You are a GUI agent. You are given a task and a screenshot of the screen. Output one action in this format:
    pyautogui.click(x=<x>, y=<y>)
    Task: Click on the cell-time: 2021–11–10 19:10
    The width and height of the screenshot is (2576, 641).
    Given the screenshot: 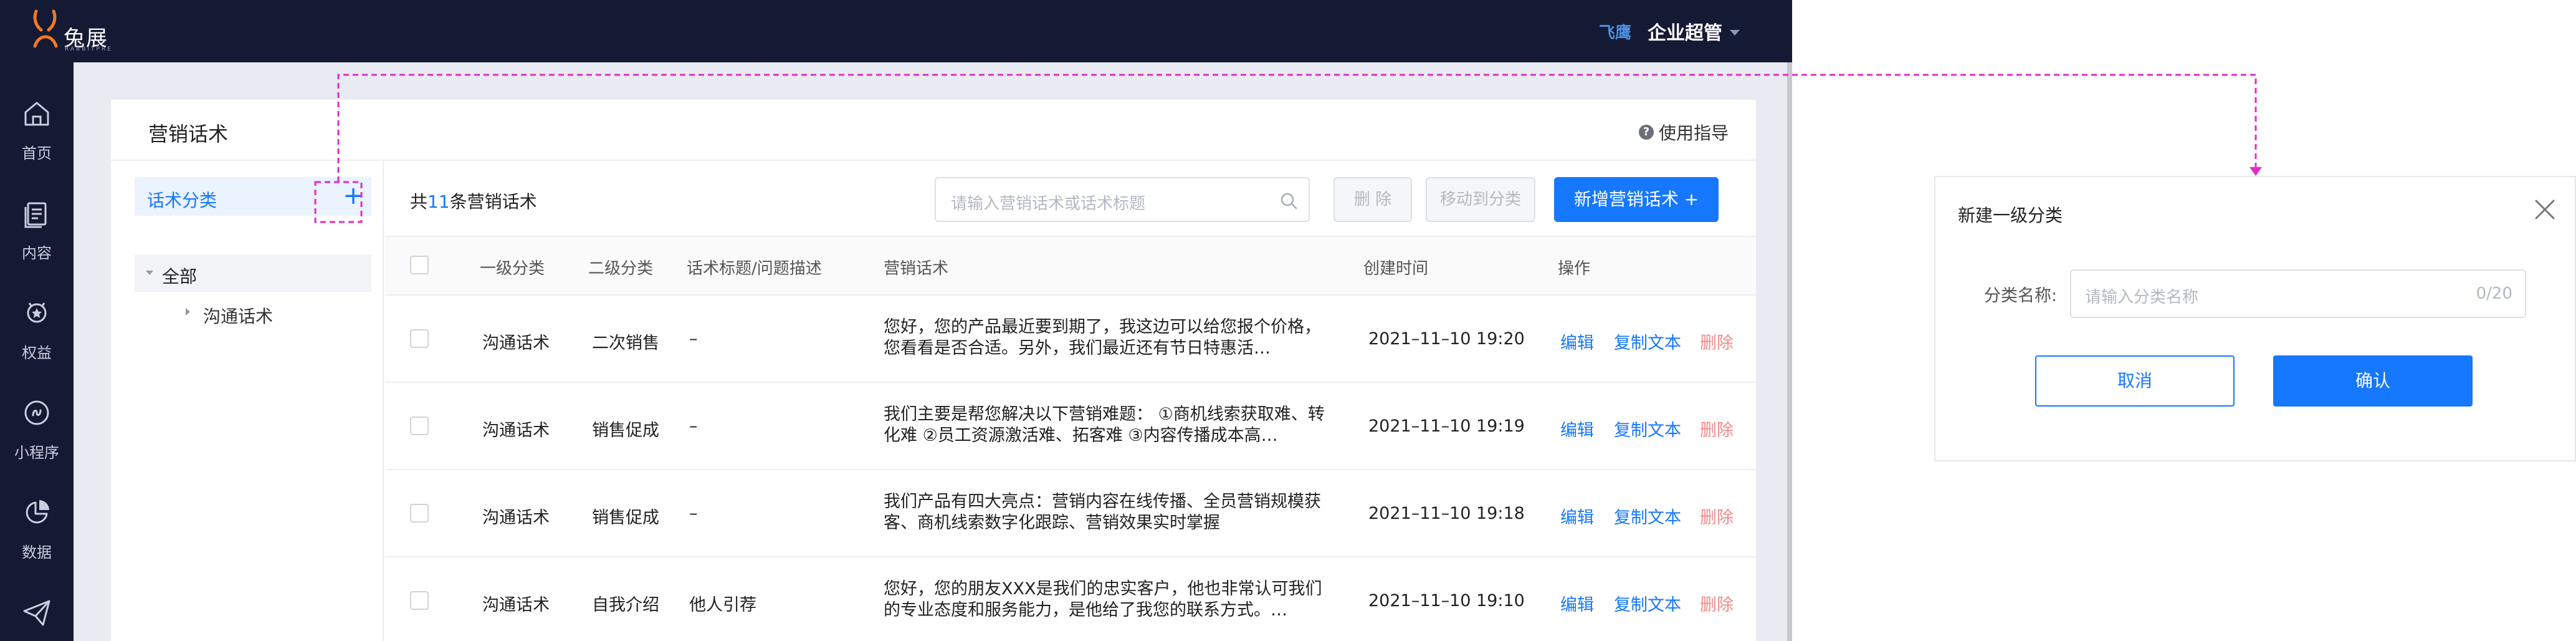 What is the action you would take?
    pyautogui.click(x=1446, y=600)
    